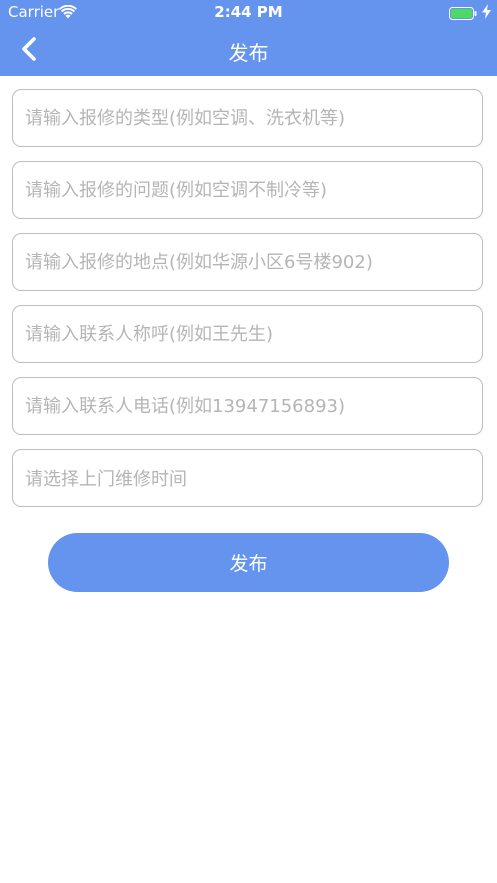 The image size is (497, 883). Describe the element at coordinates (248, 53) in the screenshot. I see `page-title: 发布` at that location.